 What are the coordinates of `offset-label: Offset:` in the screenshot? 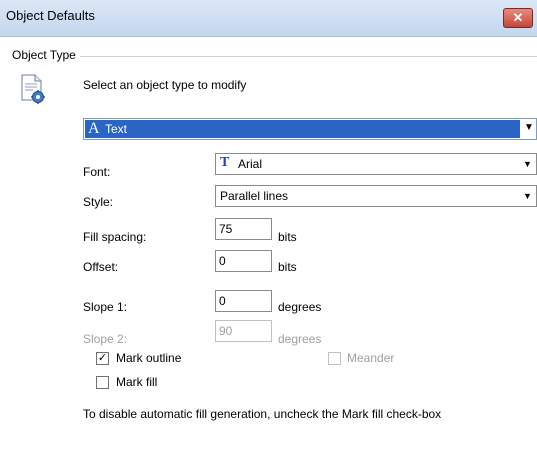 It's located at (101, 267).